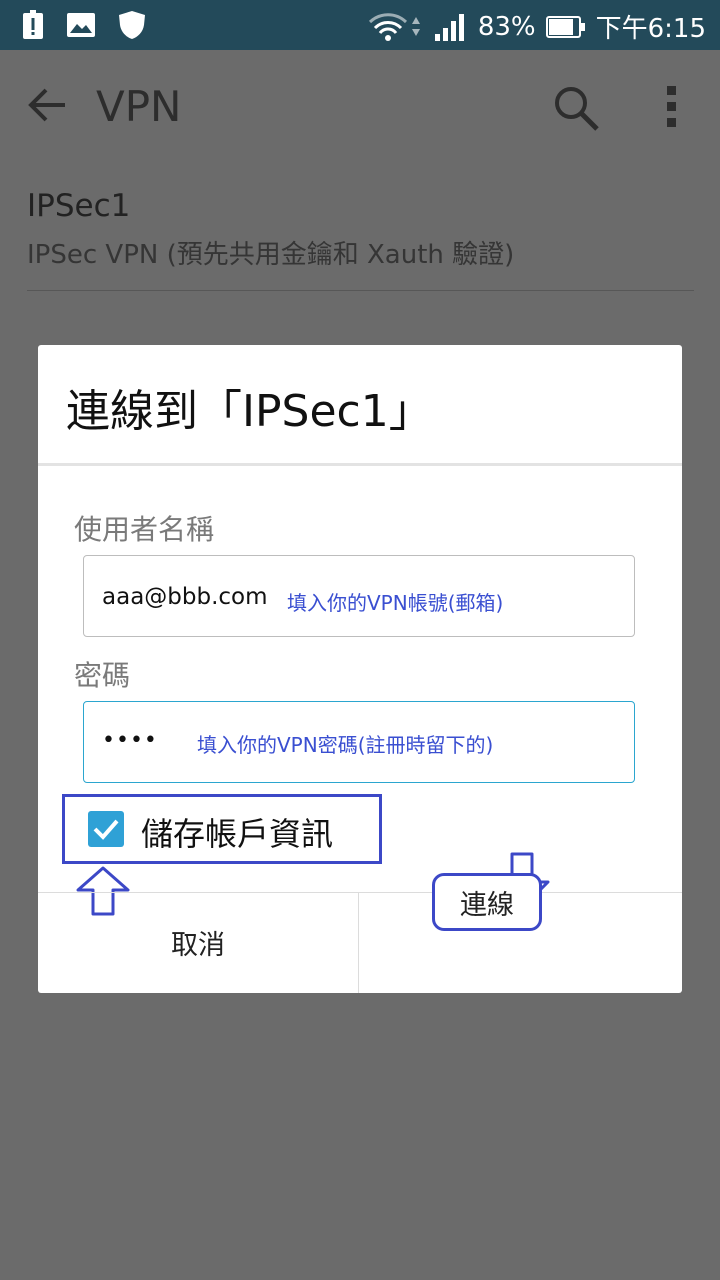 This screenshot has height=1280, width=720. Describe the element at coordinates (506, 26) in the screenshot. I see `battery-percent: 83%` at that location.